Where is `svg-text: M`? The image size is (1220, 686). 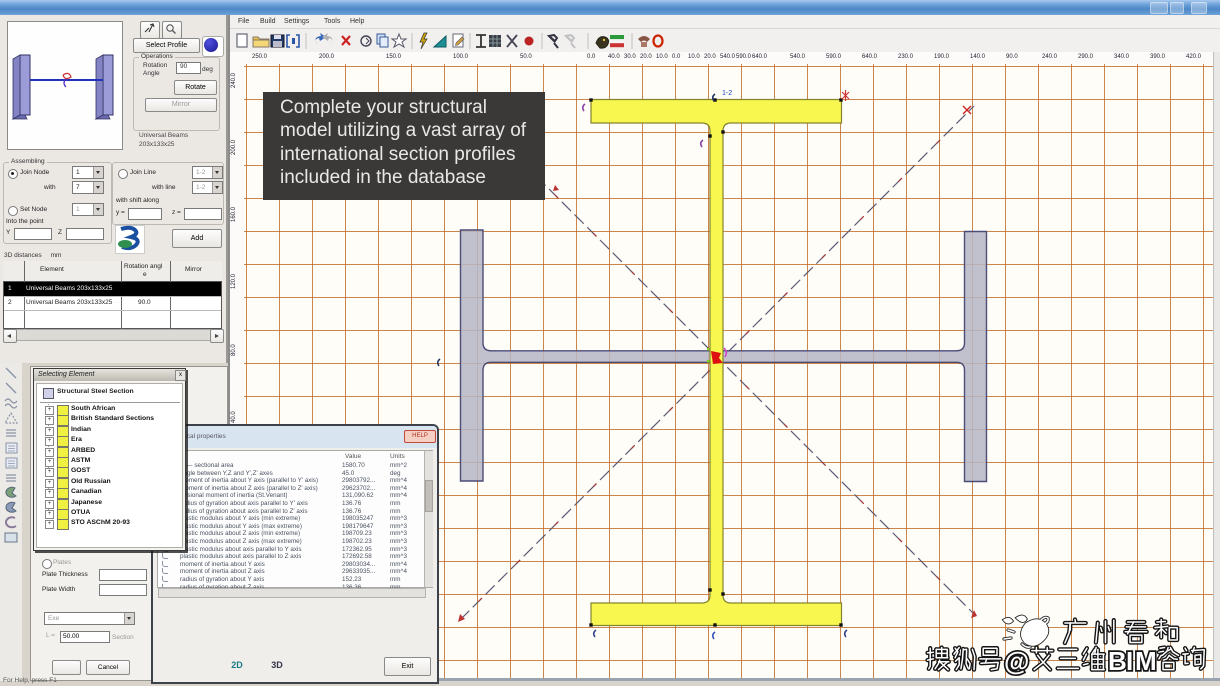
svg-text: M is located at coordinates (1146, 661).